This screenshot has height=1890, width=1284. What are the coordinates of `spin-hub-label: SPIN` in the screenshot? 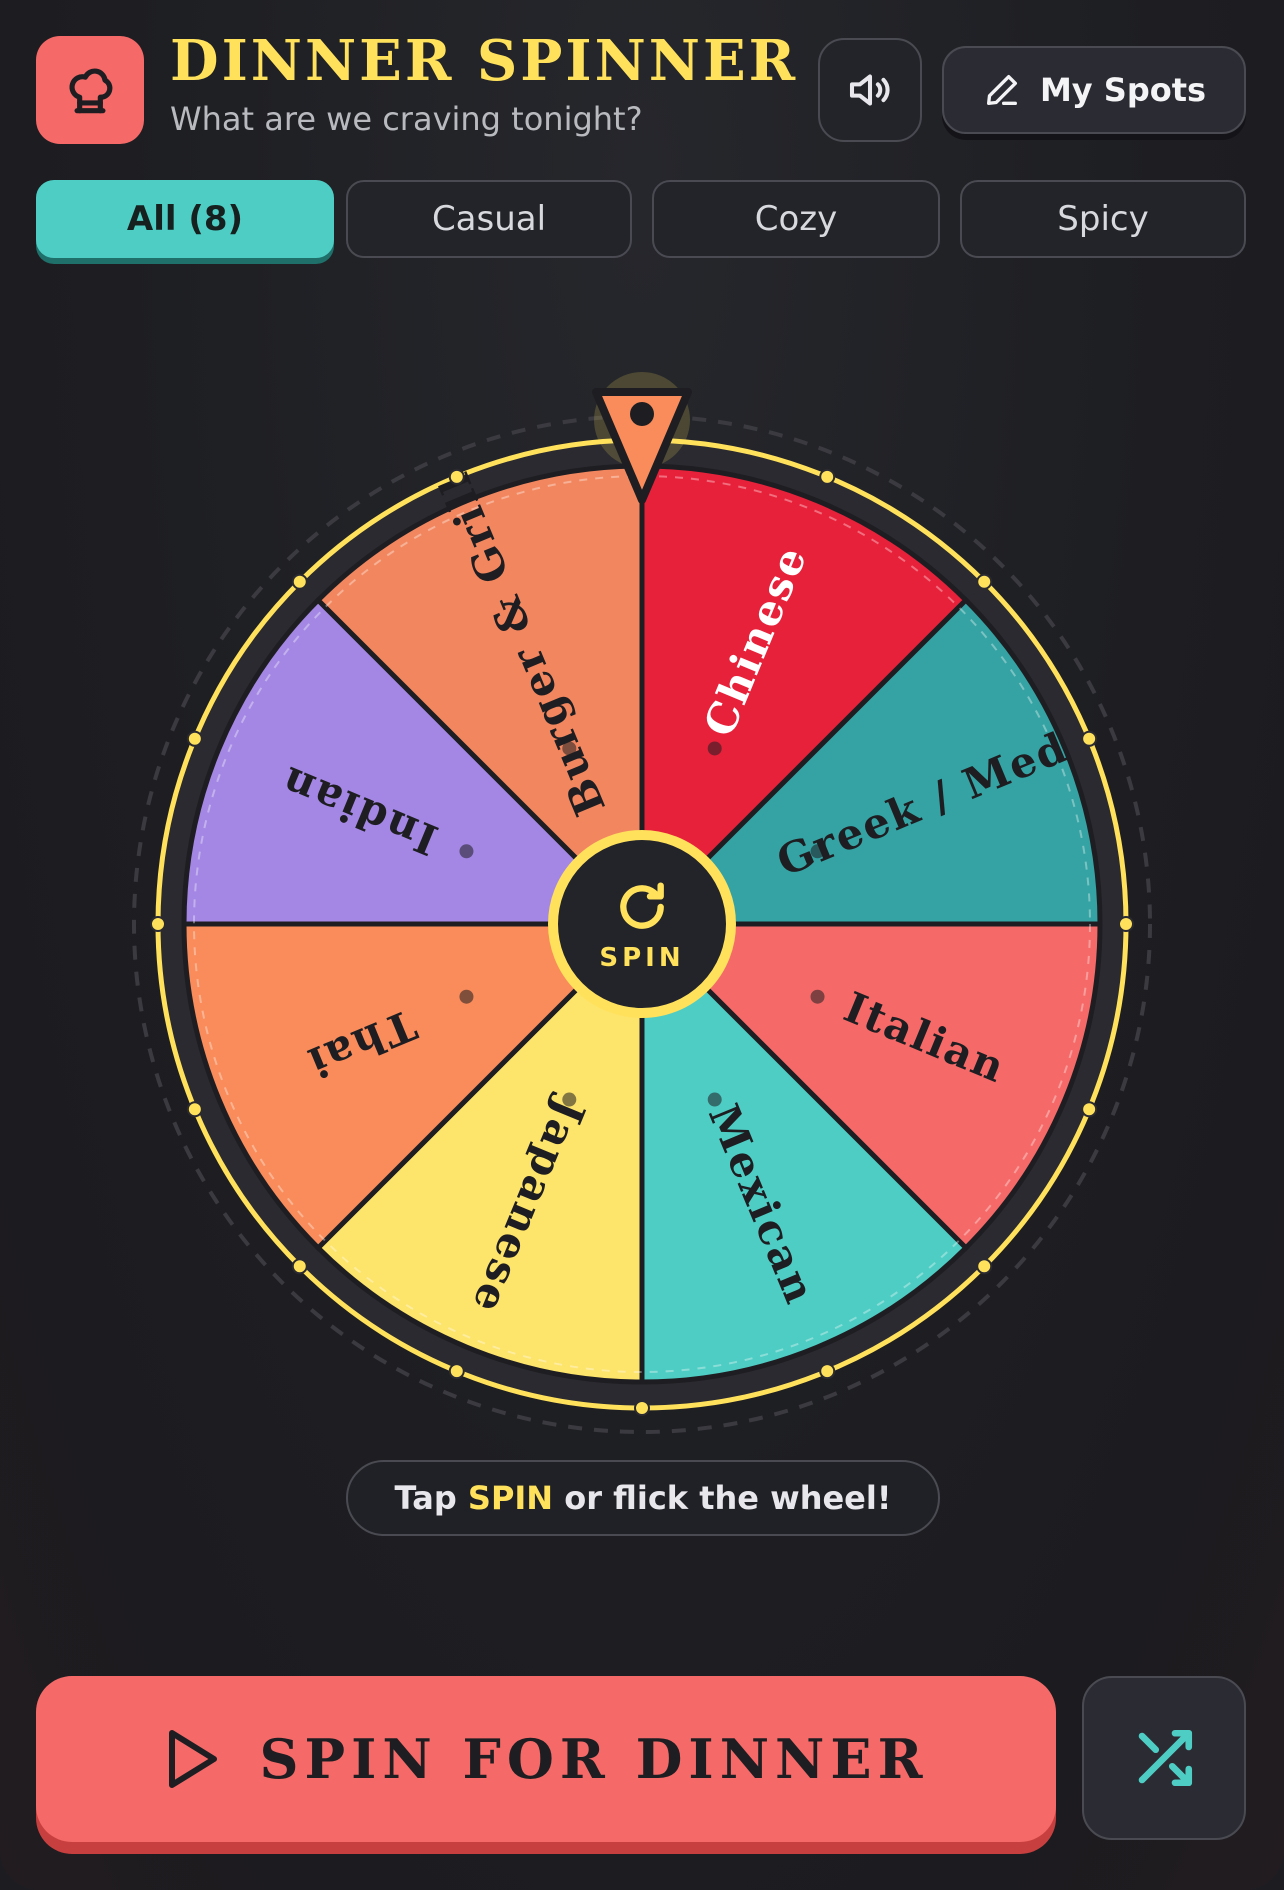 It's located at (642, 958).